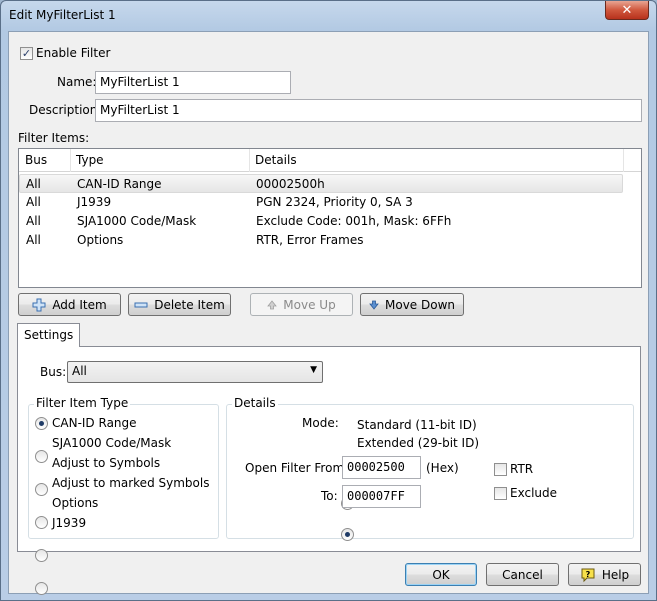 Image resolution: width=657 pixels, height=601 pixels. I want to click on close-button: ✕, so click(627, 10).